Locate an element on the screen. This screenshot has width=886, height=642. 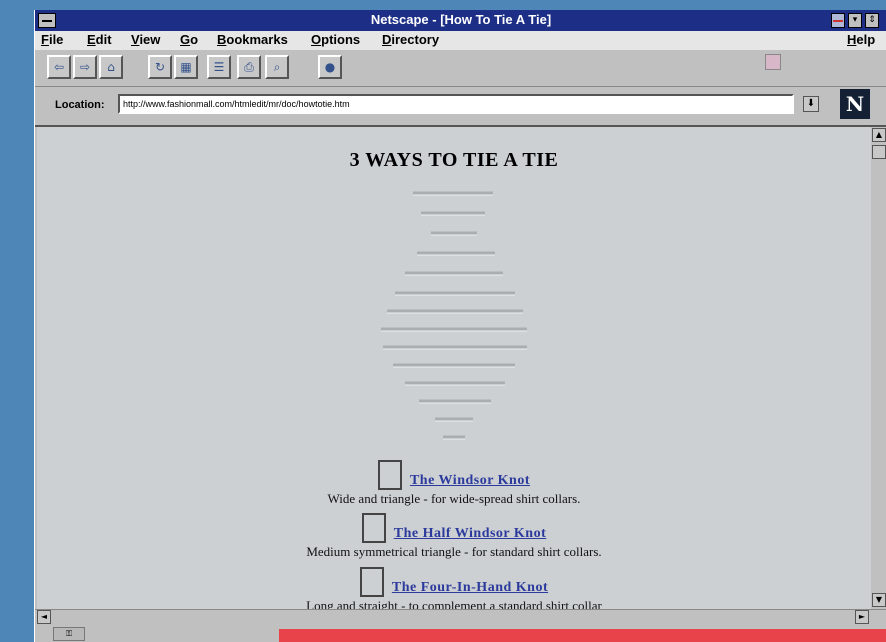
windsor-knot-link: The Windsor Knot is located at coordinates (470, 480).